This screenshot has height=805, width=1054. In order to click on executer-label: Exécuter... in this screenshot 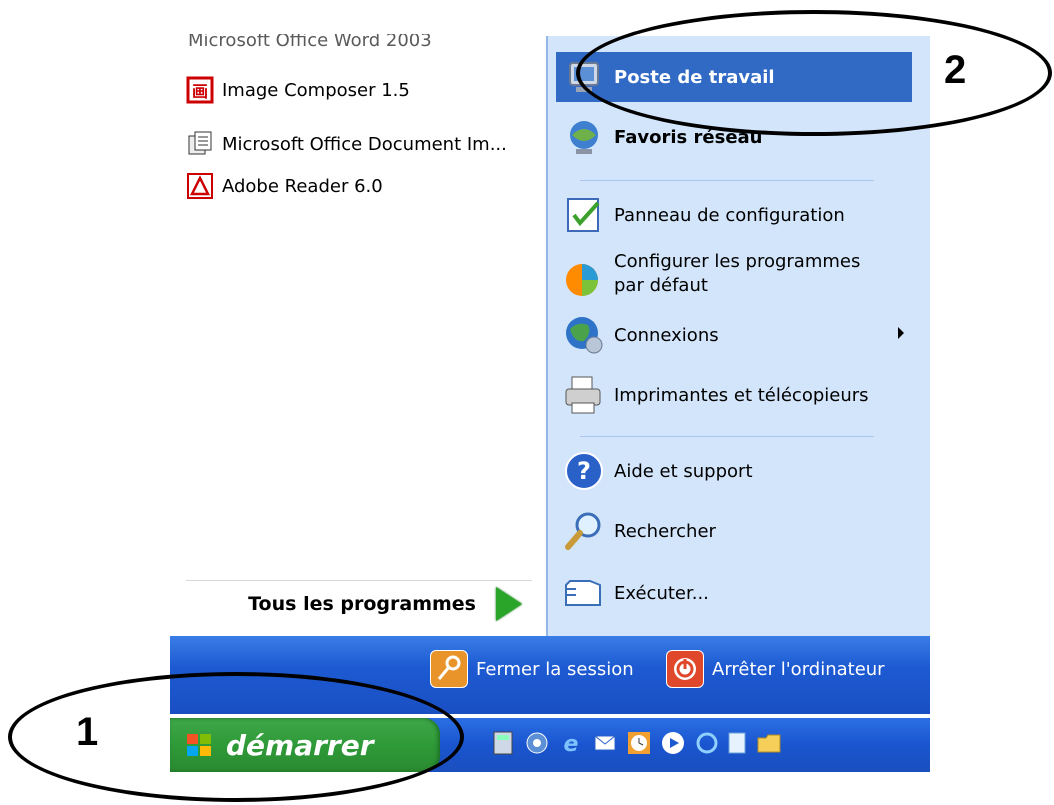, I will do `click(661, 593)`.